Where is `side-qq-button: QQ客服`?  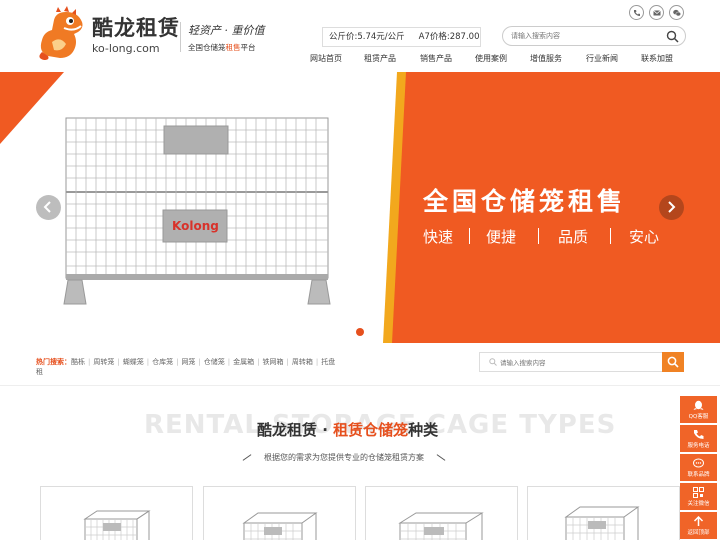
side-qq-button: QQ客服 is located at coordinates (698, 409).